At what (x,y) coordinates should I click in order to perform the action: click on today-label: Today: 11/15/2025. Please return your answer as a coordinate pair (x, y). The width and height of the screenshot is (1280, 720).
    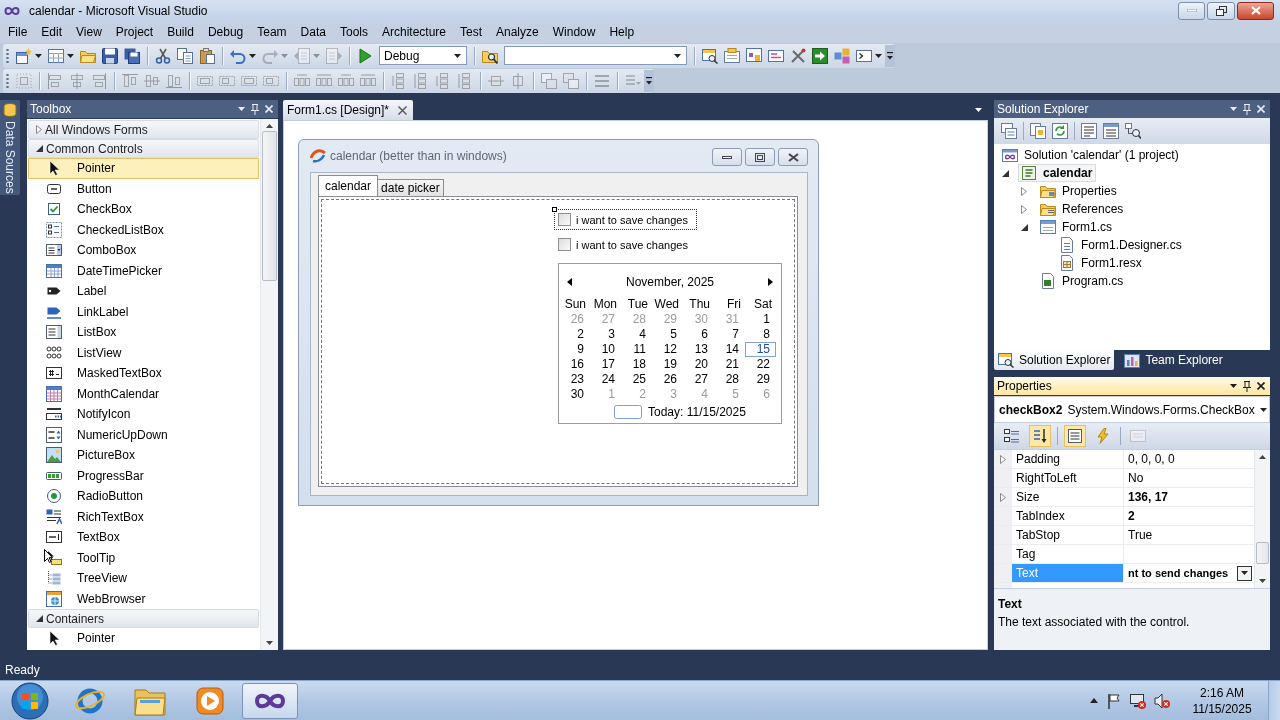
    Looking at the image, I should click on (697, 412).